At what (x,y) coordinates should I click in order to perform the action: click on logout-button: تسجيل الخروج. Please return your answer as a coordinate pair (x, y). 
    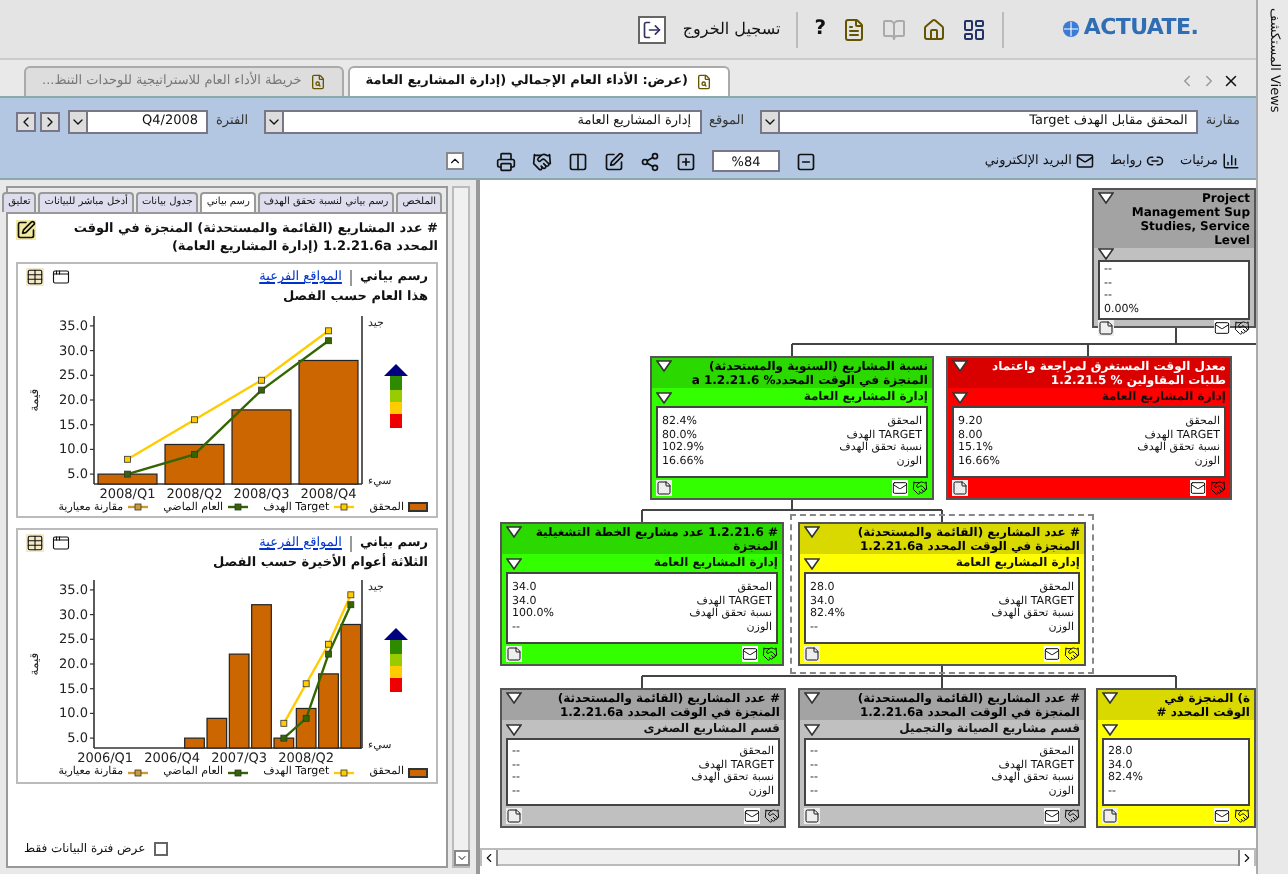
    Looking at the image, I should click on (731, 29).